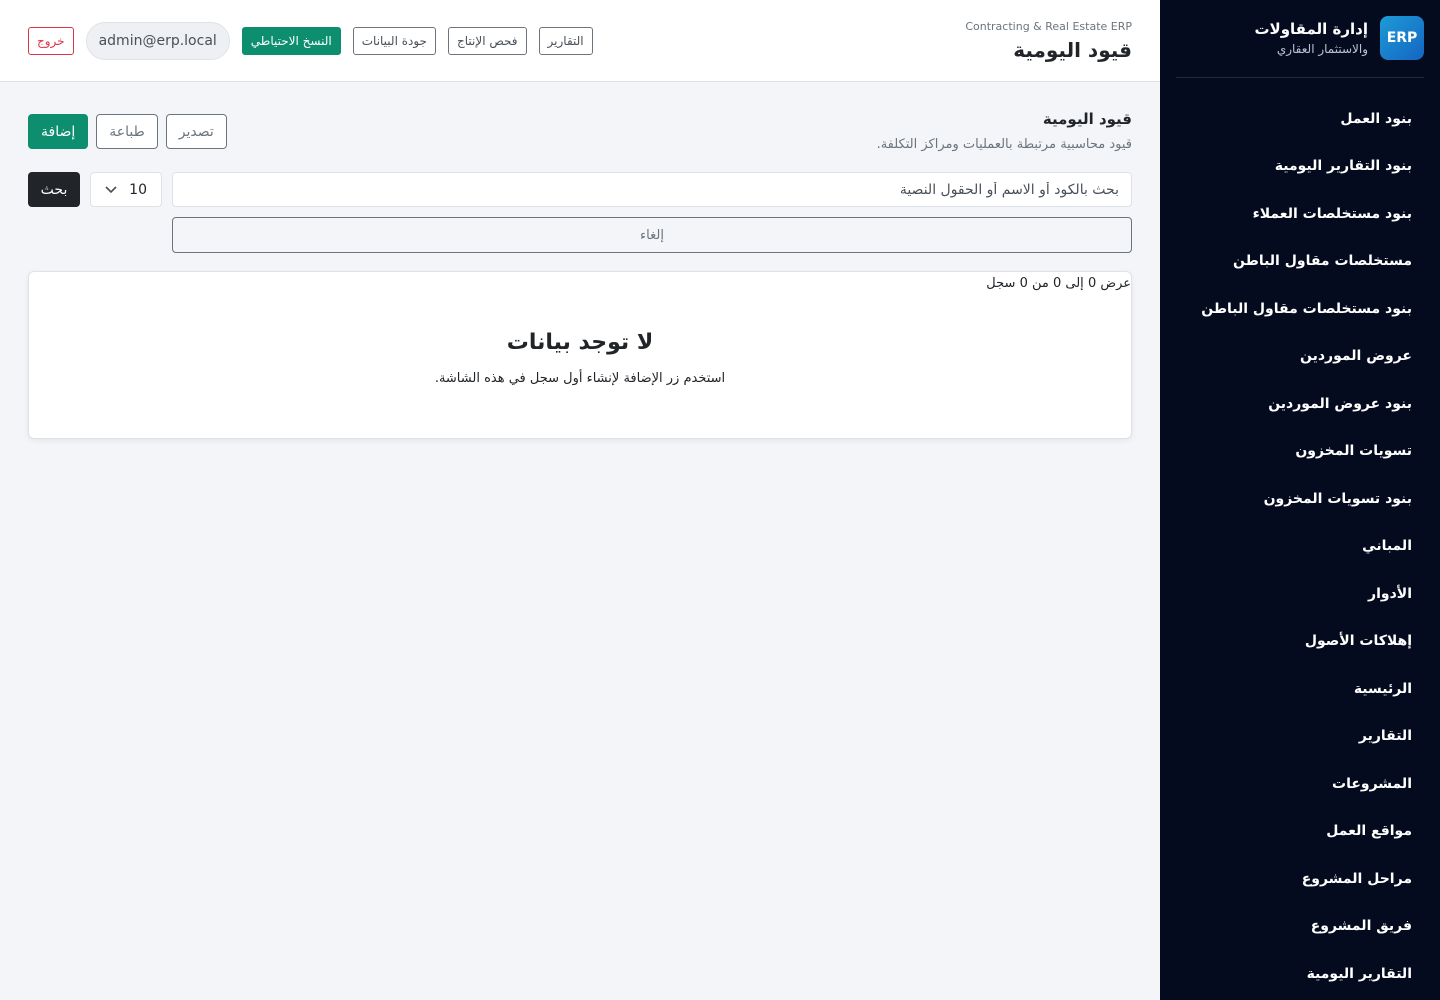  Describe the element at coordinates (1300, 214) in the screenshot. I see `sidebar-item-client-invoice-items: بنود مستخلصات العملاء` at that location.